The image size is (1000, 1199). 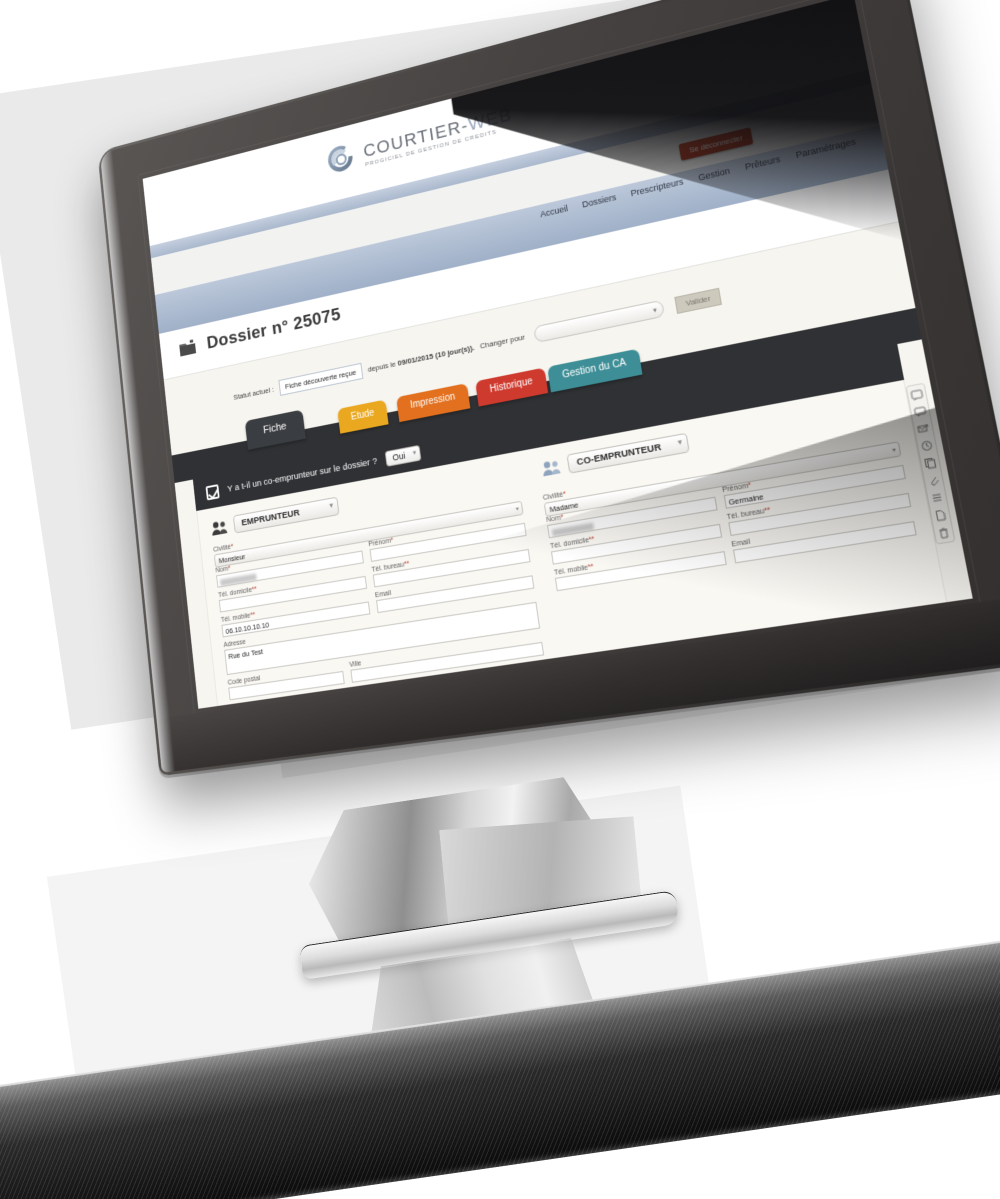 I want to click on nav-item-accueil: Accueil, so click(x=553, y=211).